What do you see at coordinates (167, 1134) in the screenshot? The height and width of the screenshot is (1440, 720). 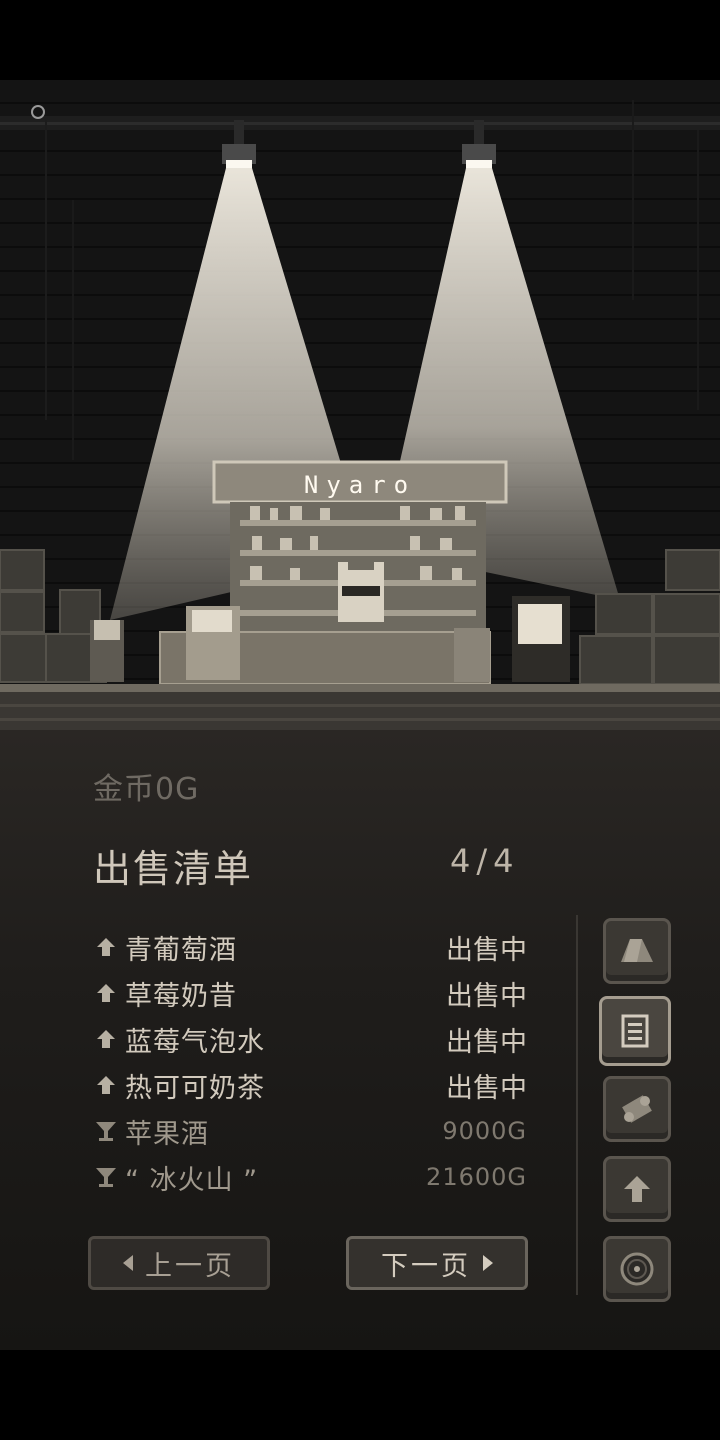 I see `item-name: 苹果酒` at bounding box center [167, 1134].